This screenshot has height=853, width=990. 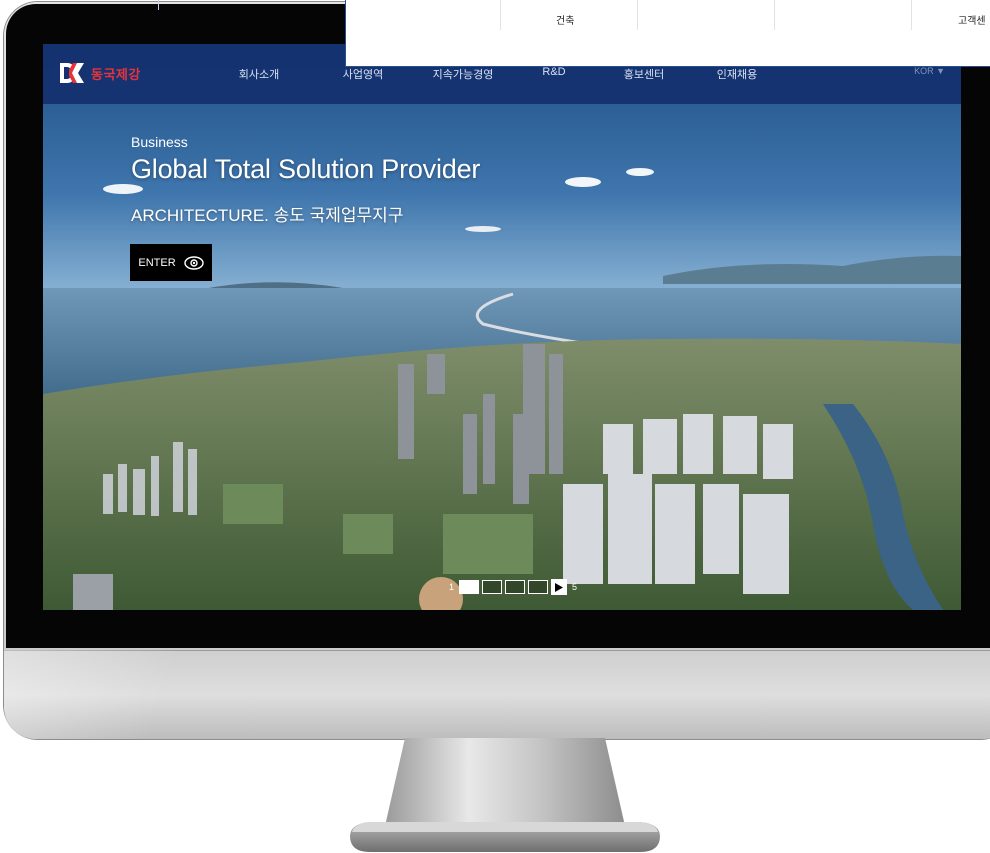 I want to click on nav-item-pr-center: 홍보센터, so click(x=644, y=74).